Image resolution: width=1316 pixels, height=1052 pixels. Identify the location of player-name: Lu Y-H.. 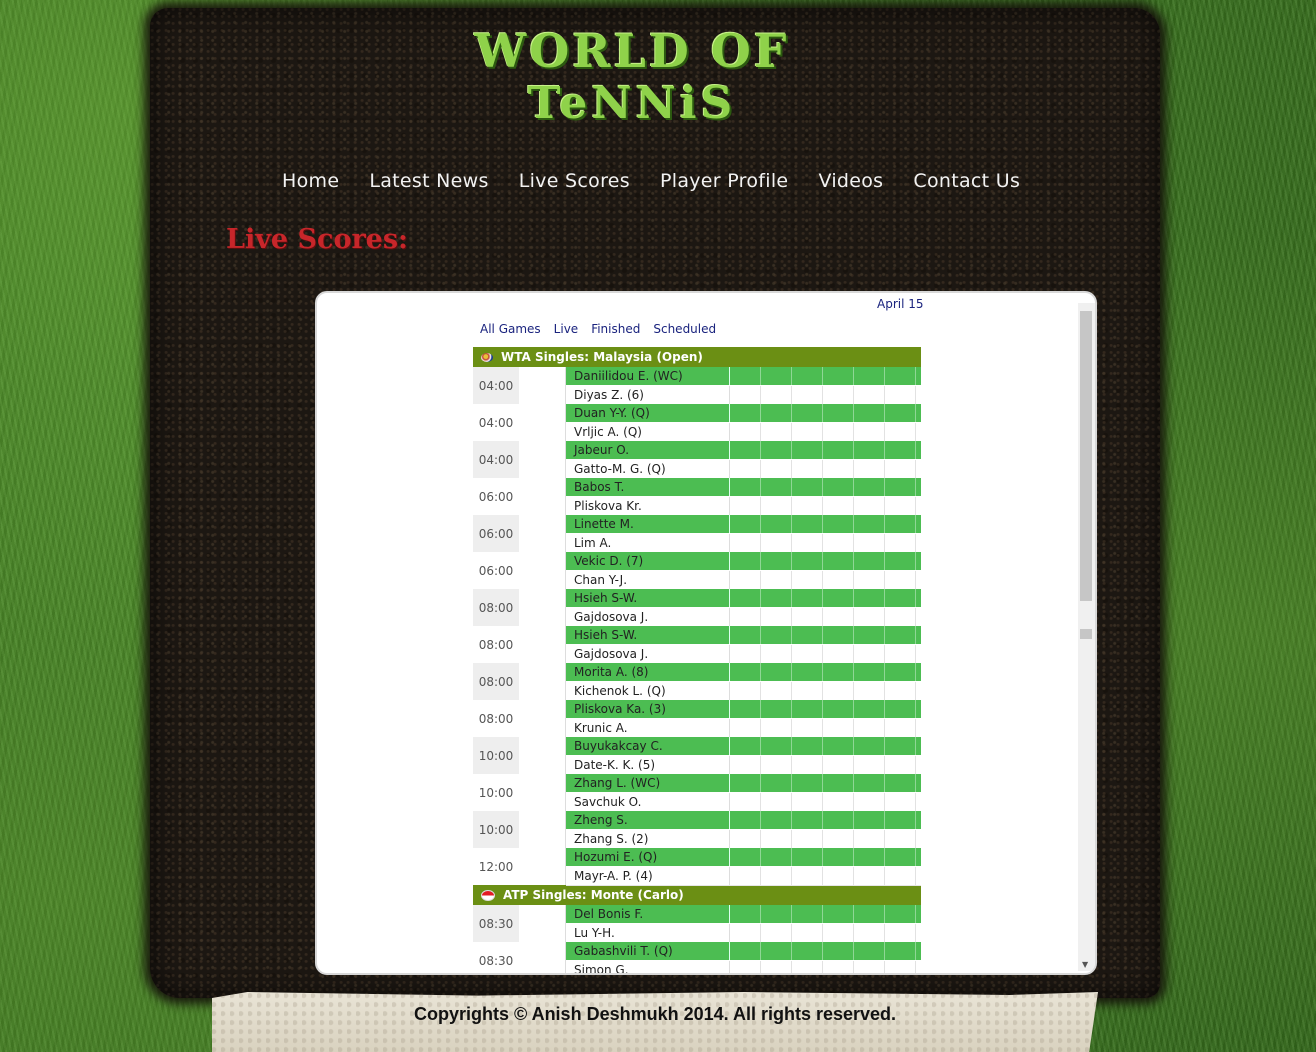
(648, 933).